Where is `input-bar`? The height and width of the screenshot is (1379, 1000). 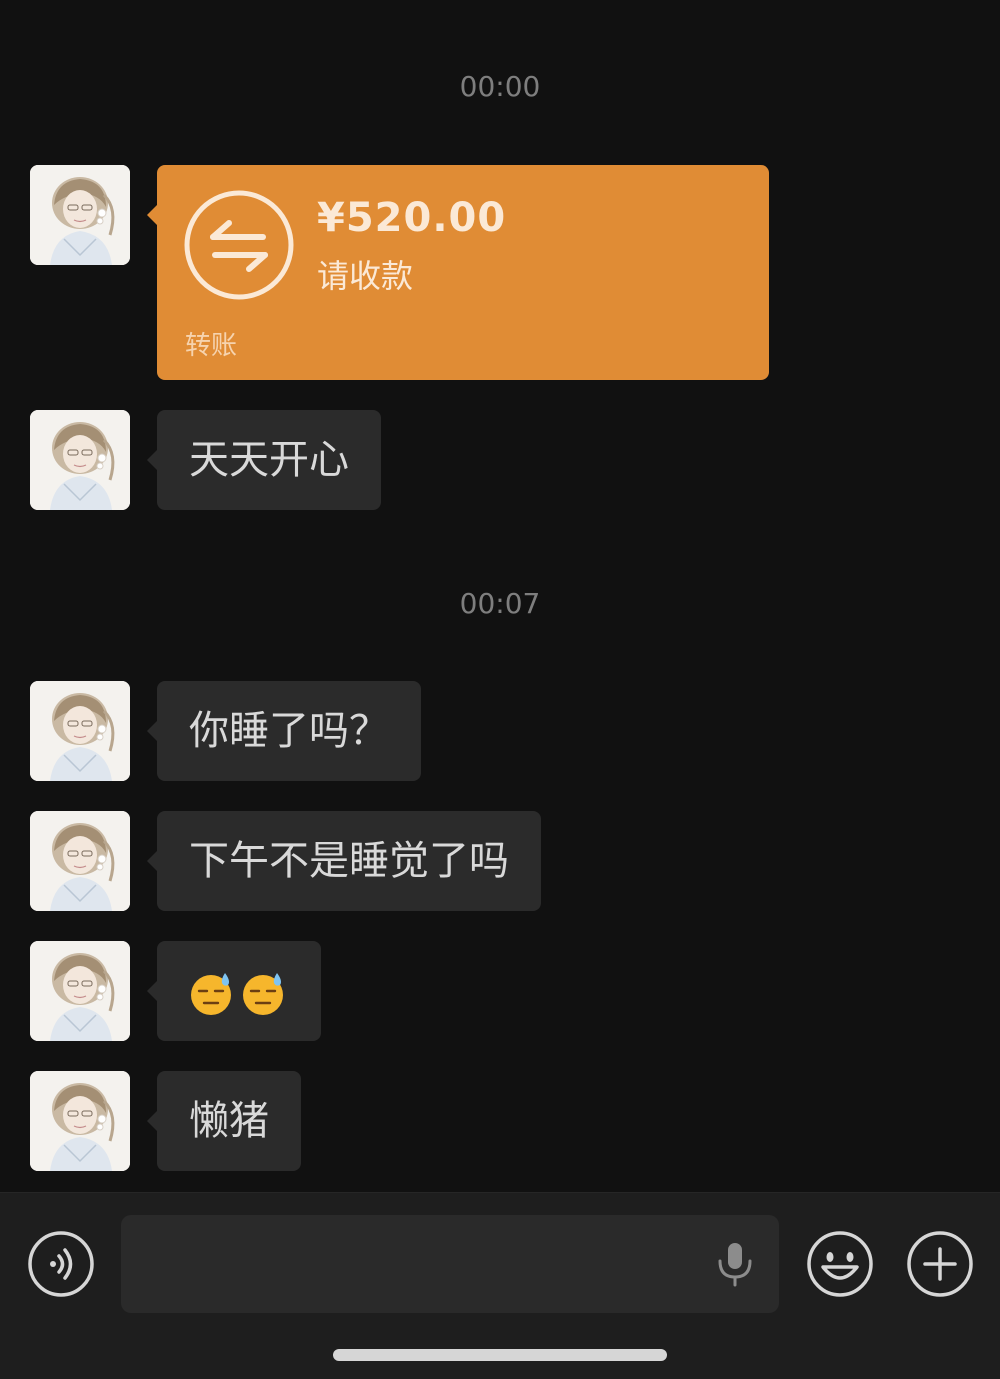 input-bar is located at coordinates (500, 1285).